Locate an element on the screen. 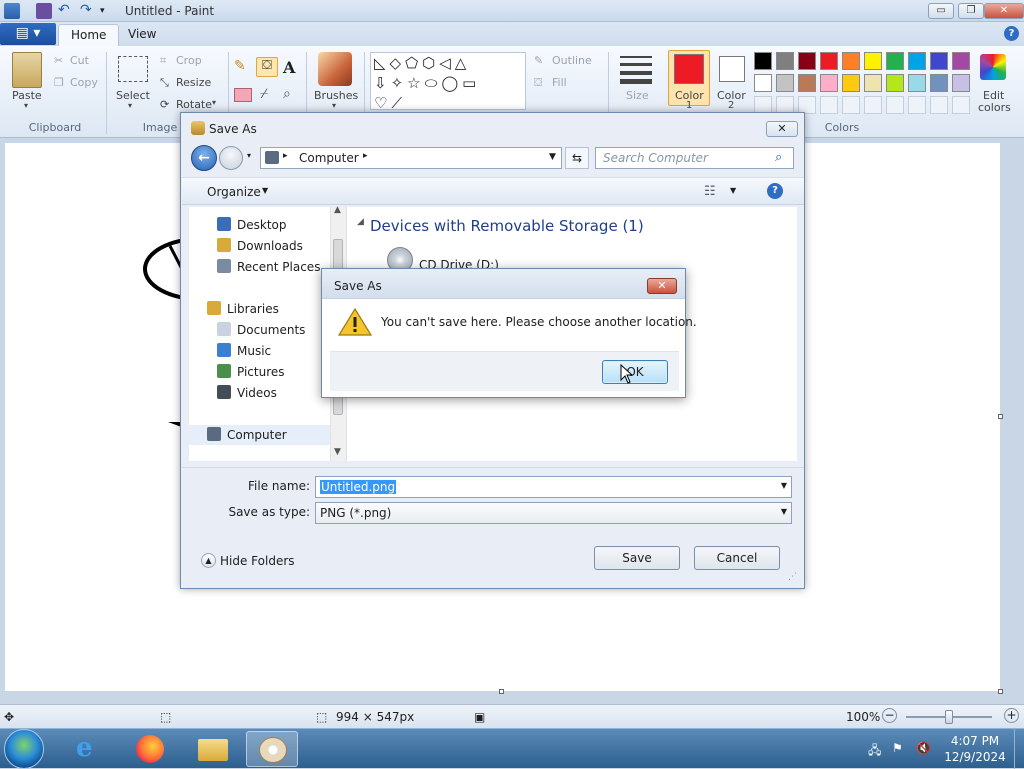 The image size is (1024, 769). save-type-dropdown-icon: ▼ is located at coordinates (784, 511).